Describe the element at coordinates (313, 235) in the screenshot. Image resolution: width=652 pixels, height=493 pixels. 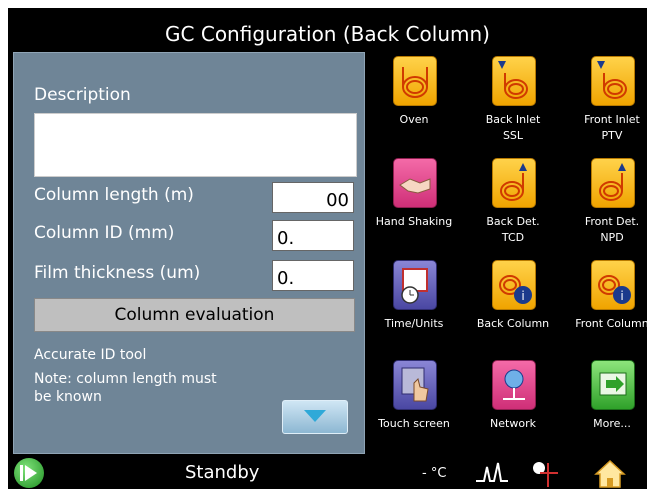
I see `column-id-input: 0.` at that location.